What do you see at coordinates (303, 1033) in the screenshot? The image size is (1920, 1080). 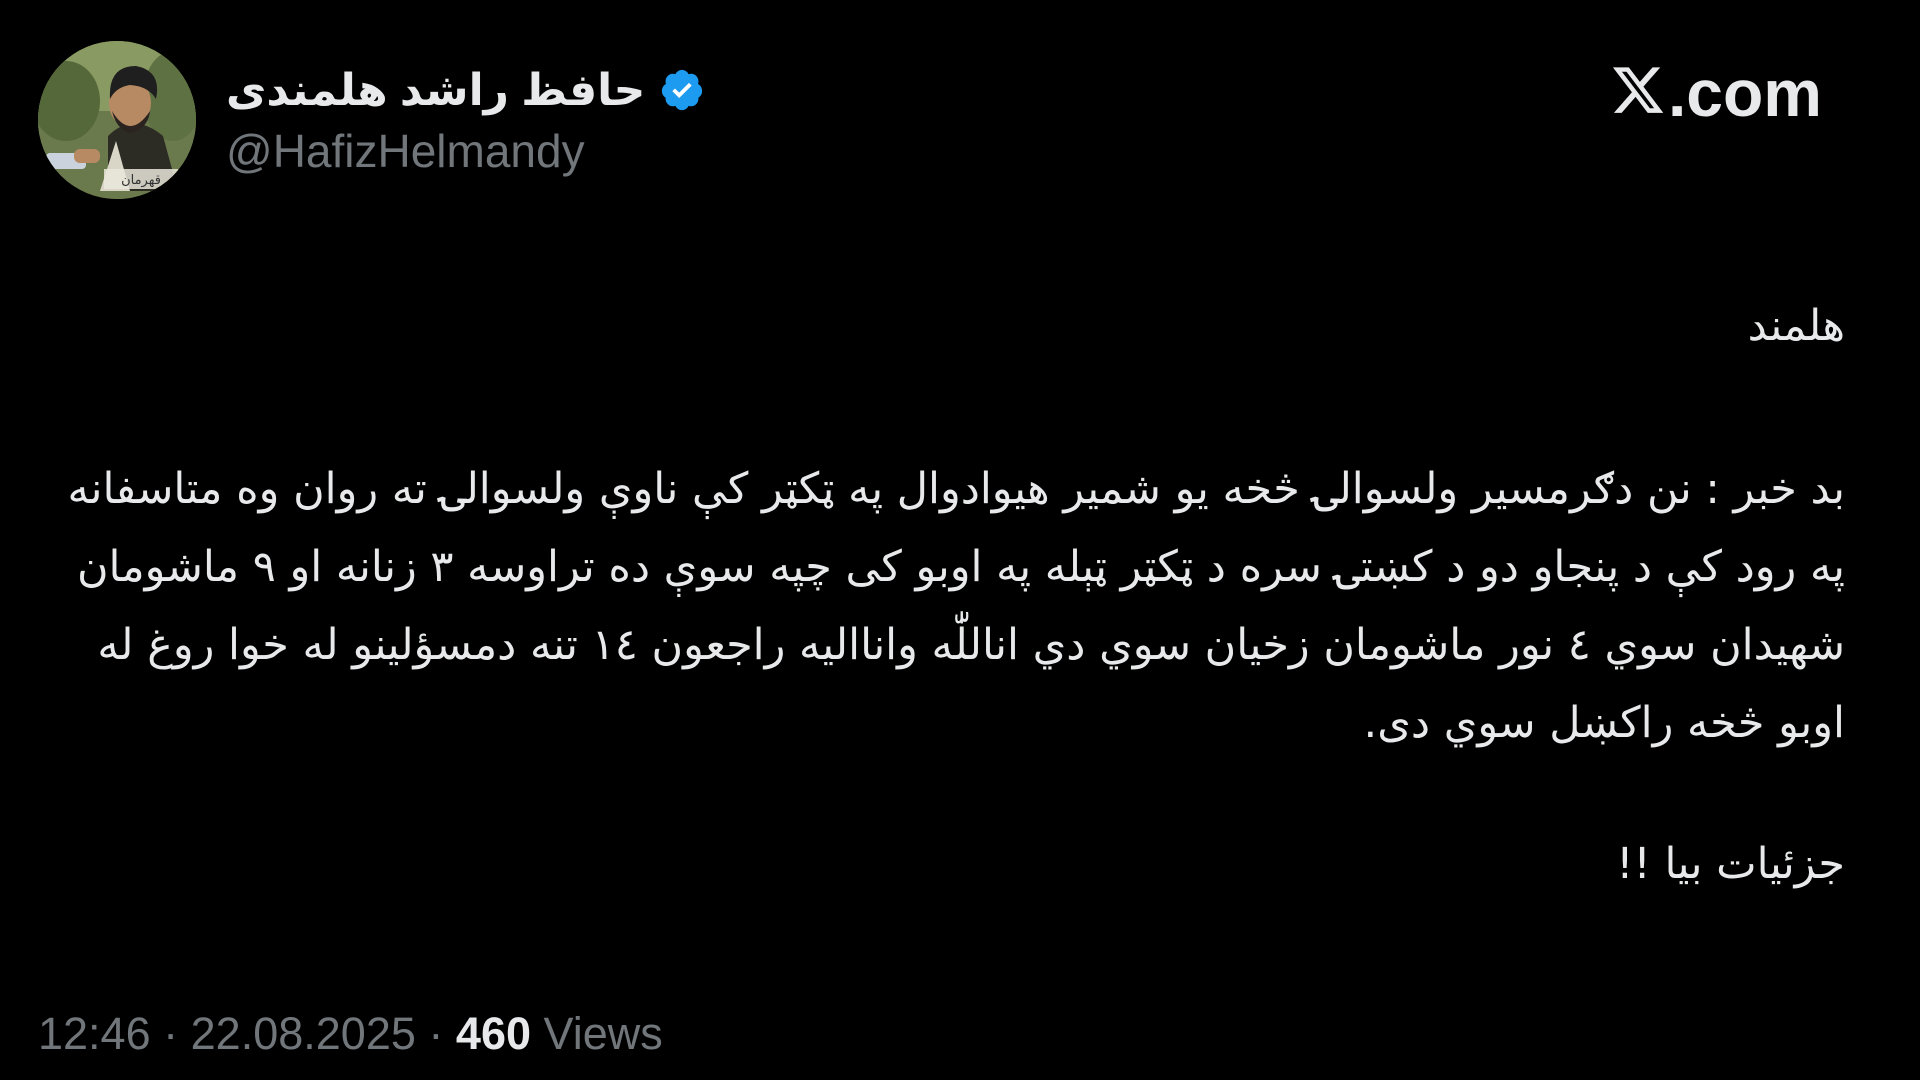 I see `tweet-date: 22.08.2025` at bounding box center [303, 1033].